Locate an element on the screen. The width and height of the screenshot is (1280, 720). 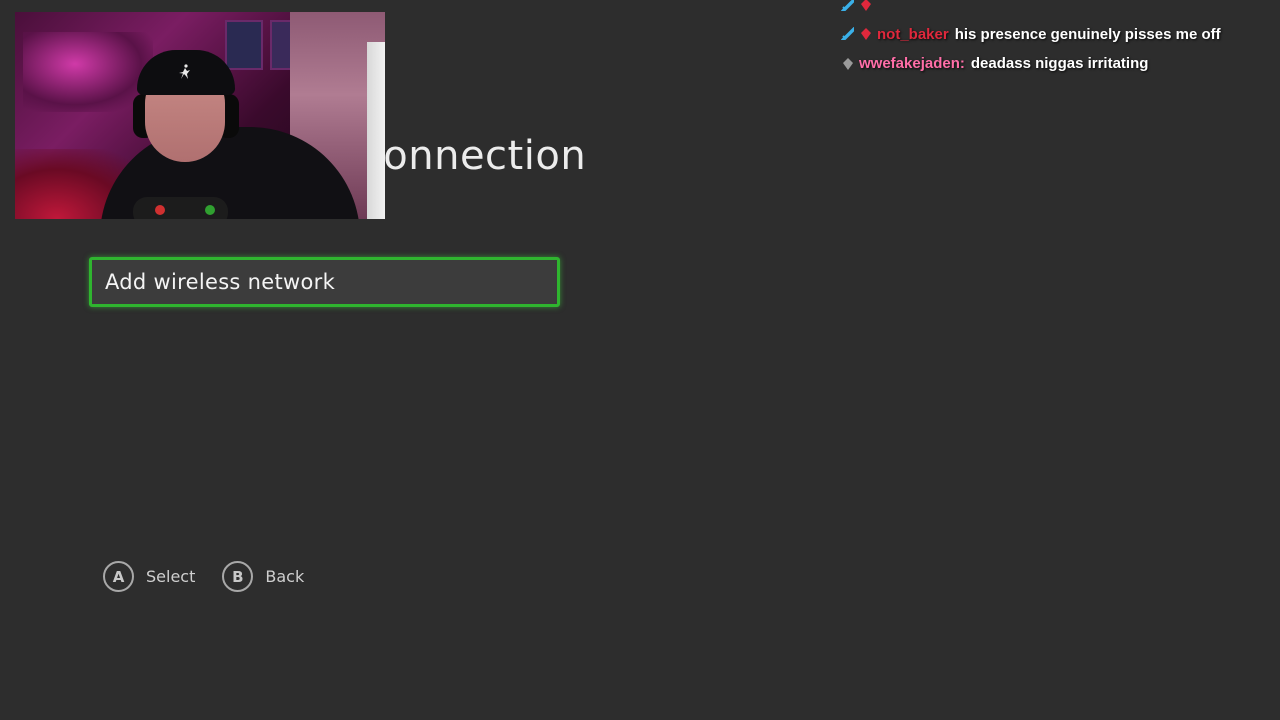
chat-username: wwefakejaden: is located at coordinates (912, 64).